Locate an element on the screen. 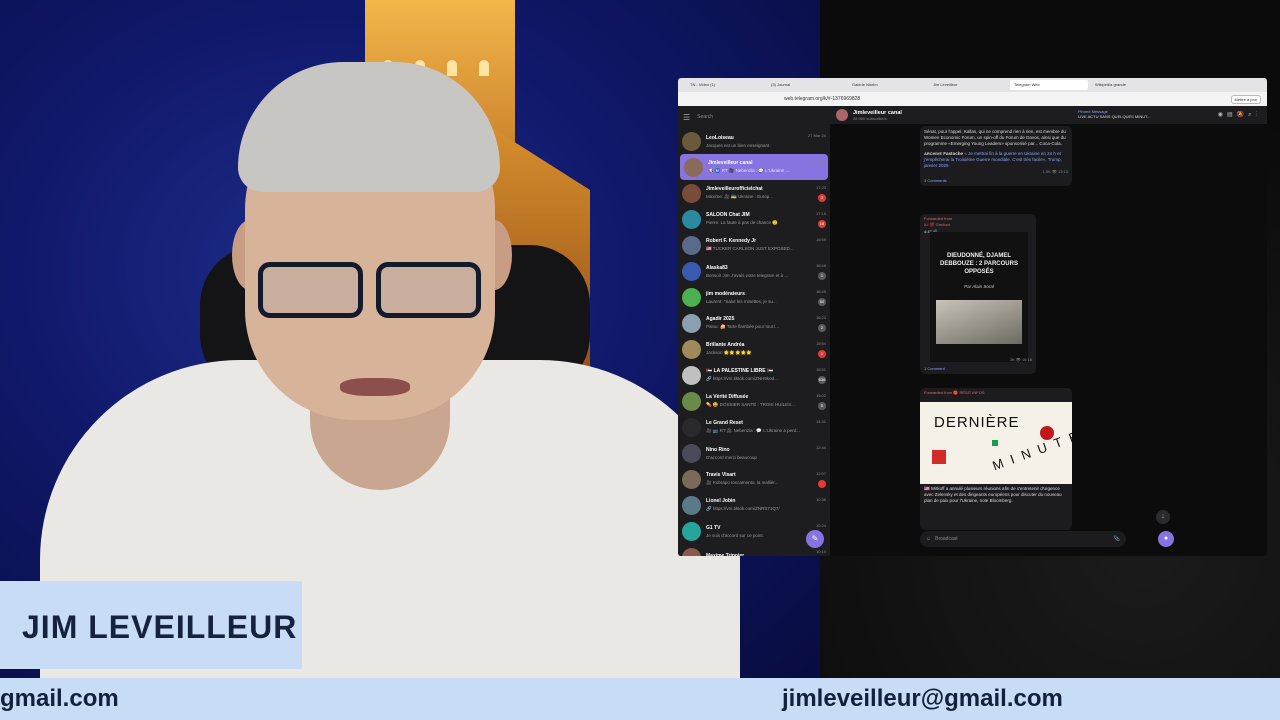 The width and height of the screenshot is (1280, 720). url-text: web.telegram.org/k/#-1376969828 is located at coordinates (822, 99).